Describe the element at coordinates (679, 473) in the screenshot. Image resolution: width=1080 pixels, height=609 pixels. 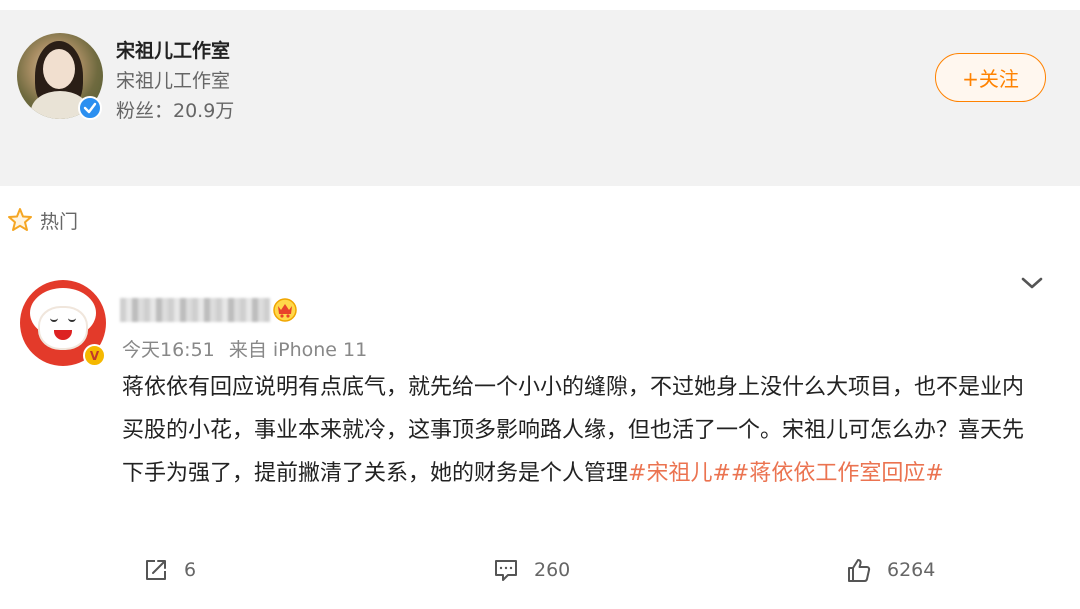
I see `hashtag-link: #宋祖儿#` at that location.